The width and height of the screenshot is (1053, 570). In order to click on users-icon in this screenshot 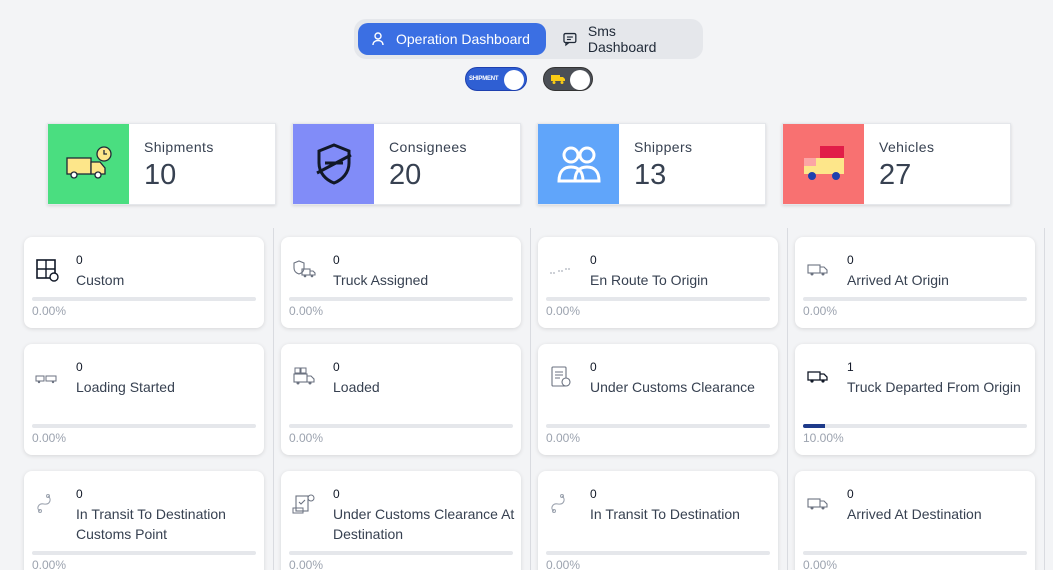, I will do `click(578, 164)`.